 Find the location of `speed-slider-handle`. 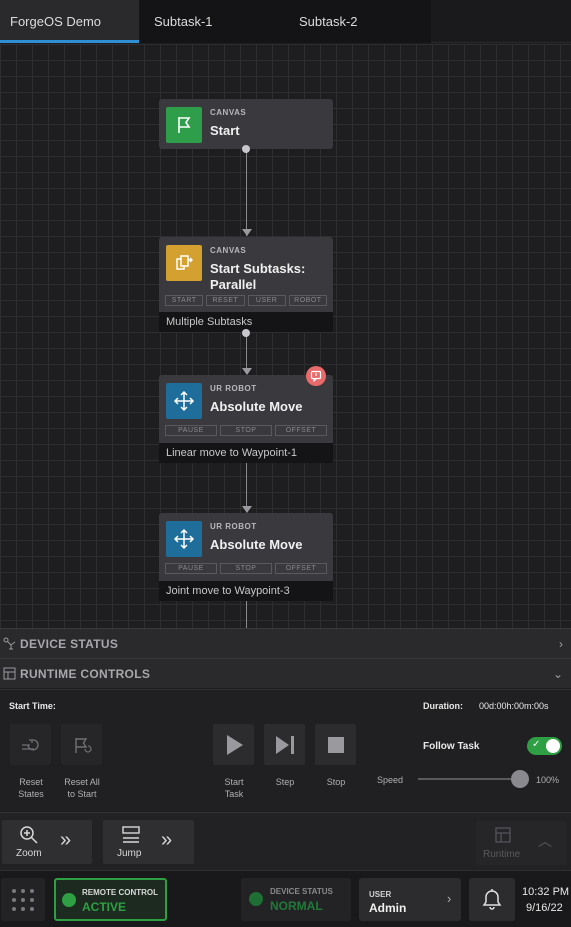

speed-slider-handle is located at coordinates (520, 779).